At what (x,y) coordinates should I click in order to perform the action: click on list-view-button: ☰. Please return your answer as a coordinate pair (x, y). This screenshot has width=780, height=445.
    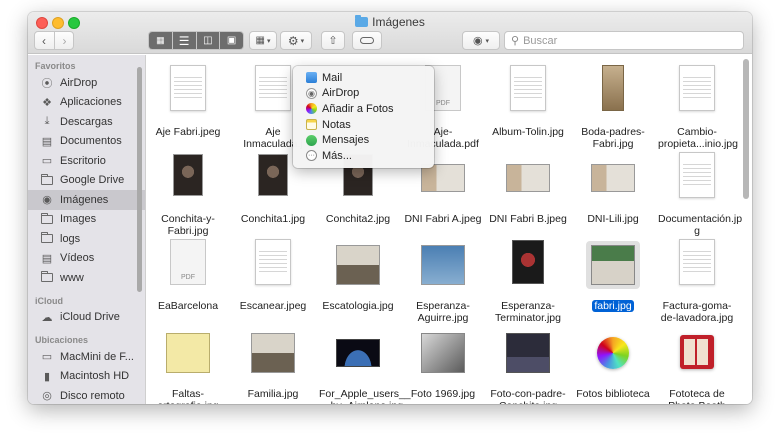
    Looking at the image, I should click on (183, 40).